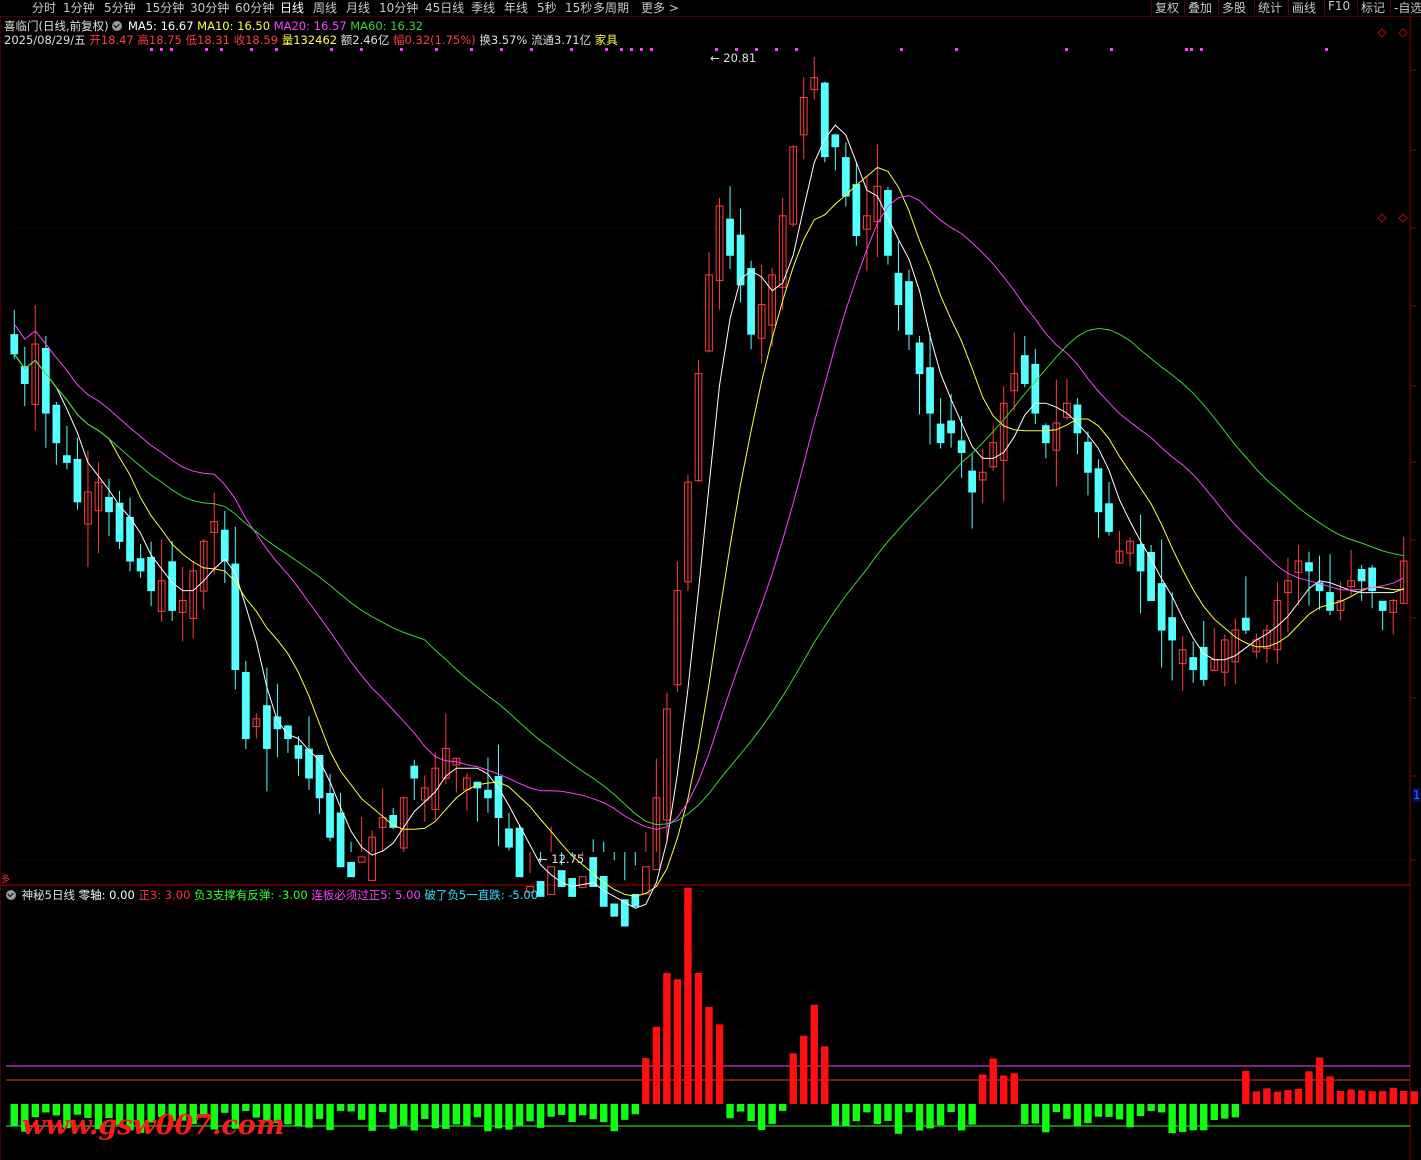 This screenshot has width=1421, height=1160. I want to click on period-tab-16: 更多 >, so click(660, 8).